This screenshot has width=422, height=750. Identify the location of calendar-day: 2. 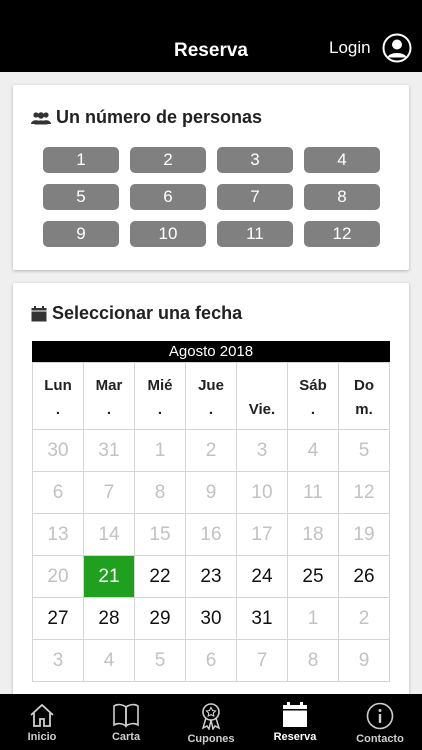
(364, 618).